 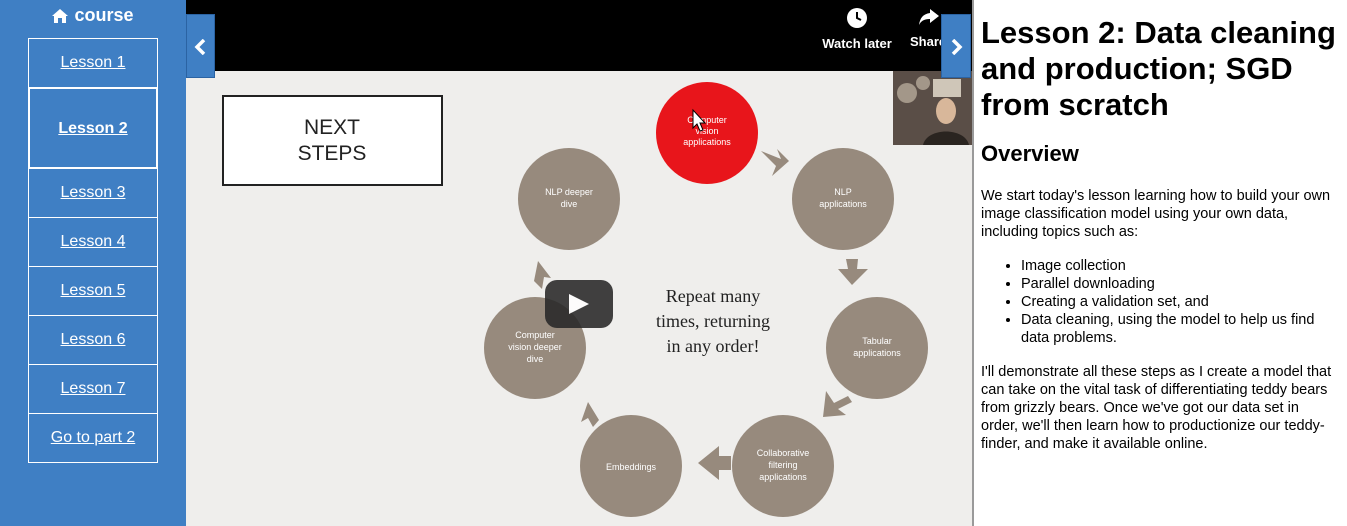 I want to click on home-icon, so click(x=60, y=17).